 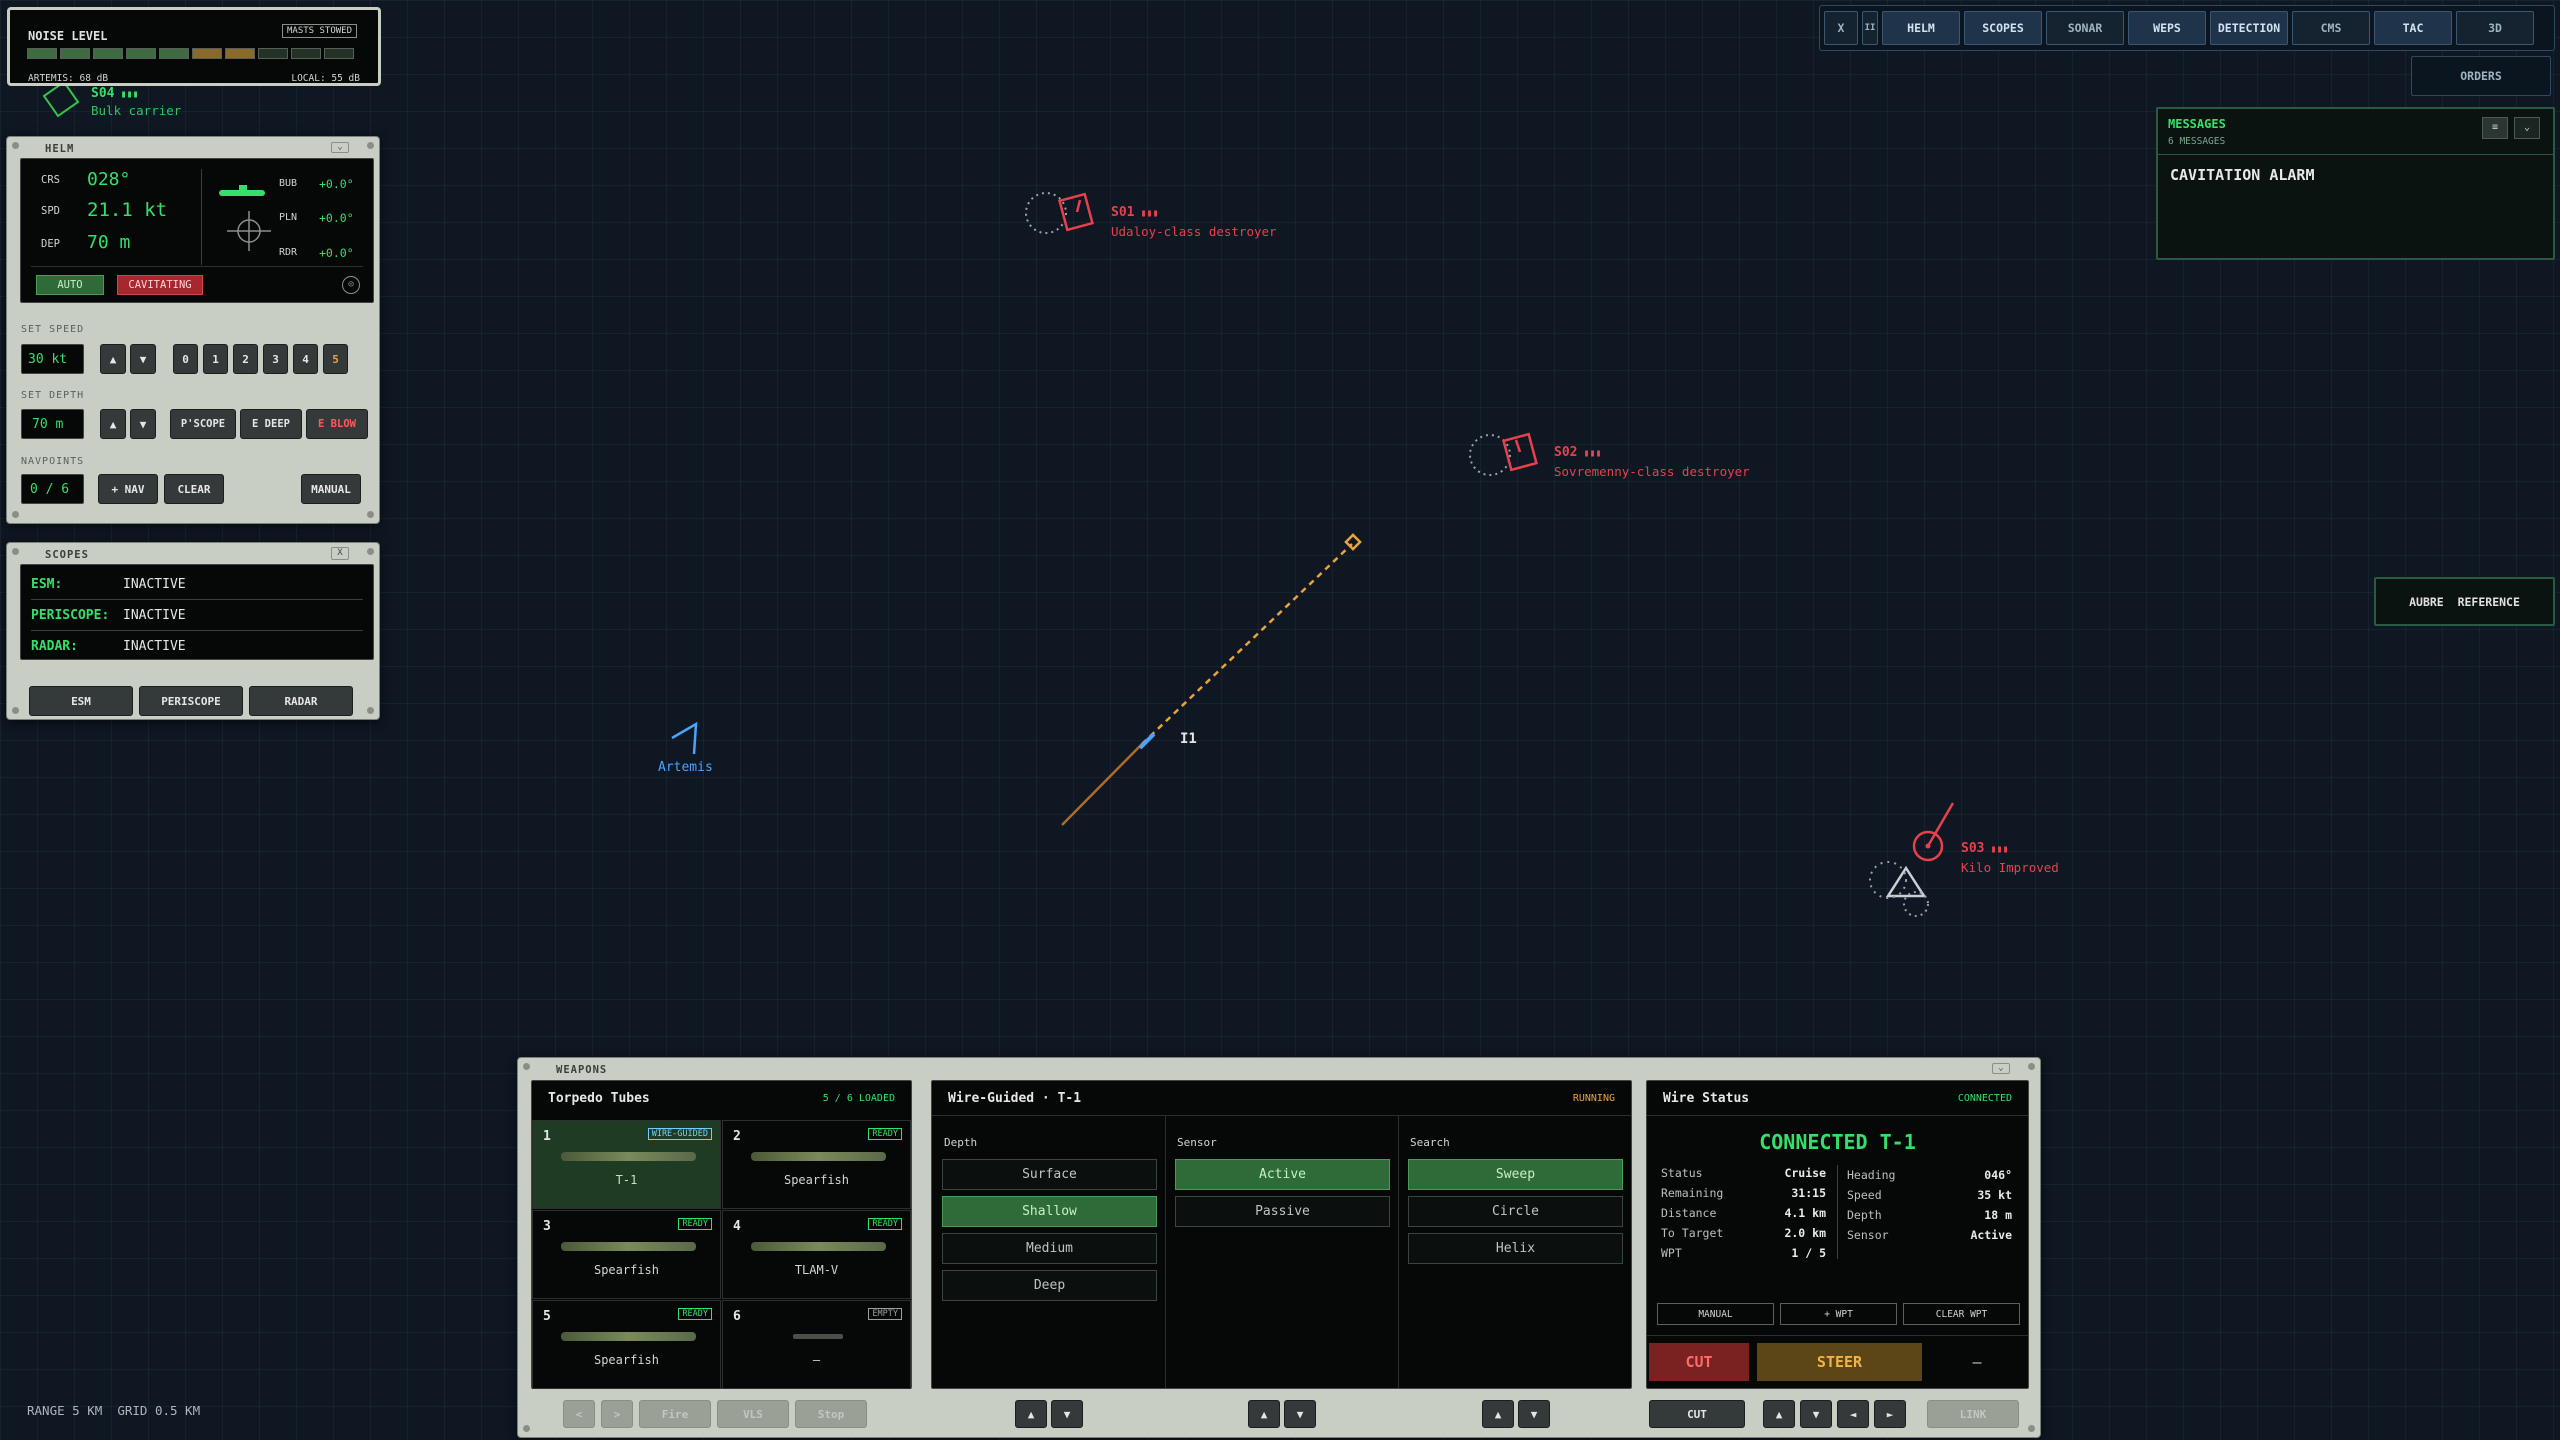 What do you see at coordinates (1699, 1362) in the screenshot?
I see `cut-wire-button: CUT` at bounding box center [1699, 1362].